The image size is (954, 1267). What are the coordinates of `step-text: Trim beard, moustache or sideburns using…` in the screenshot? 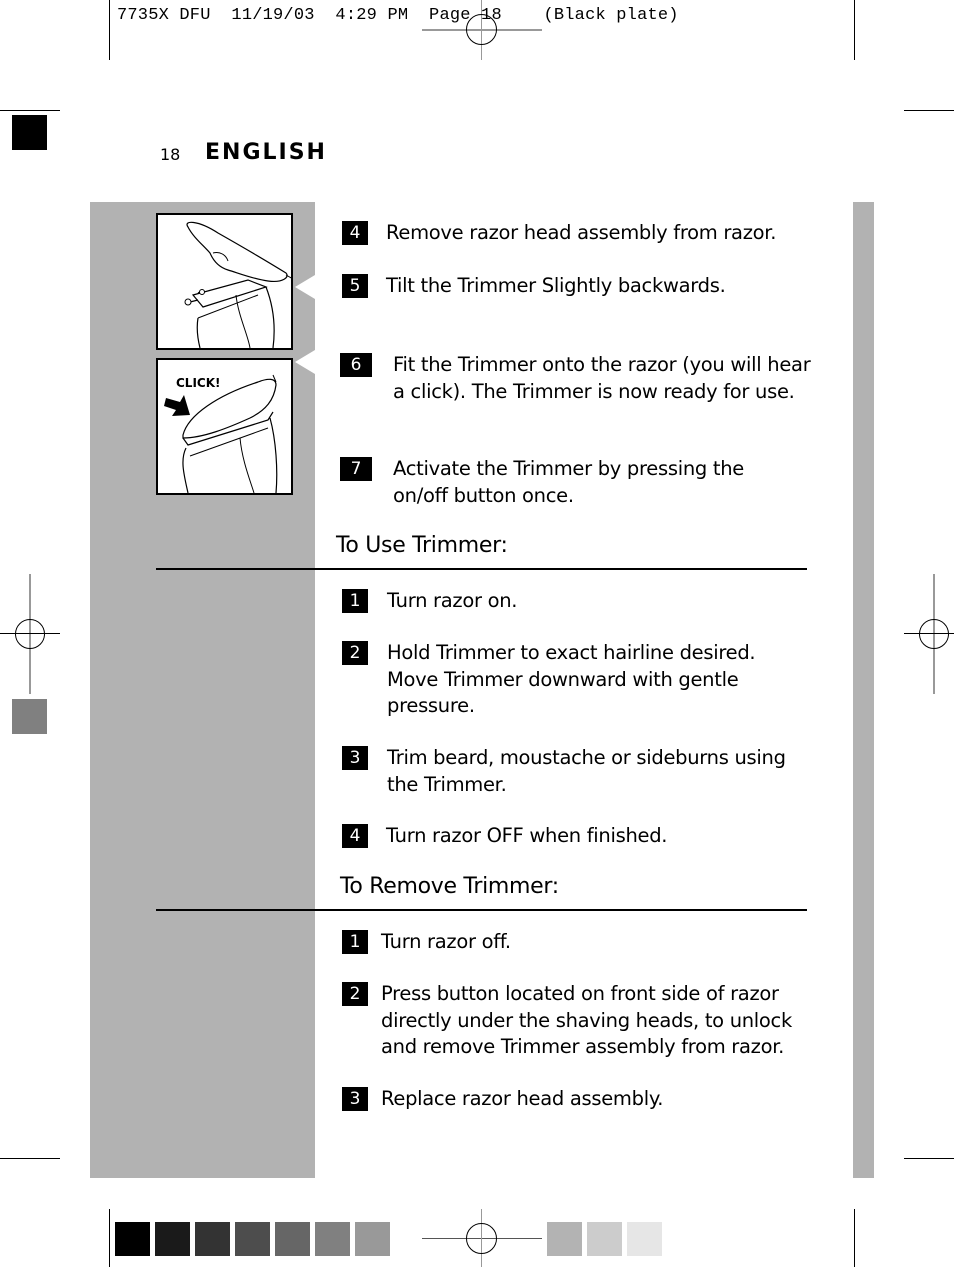 It's located at (586, 771).